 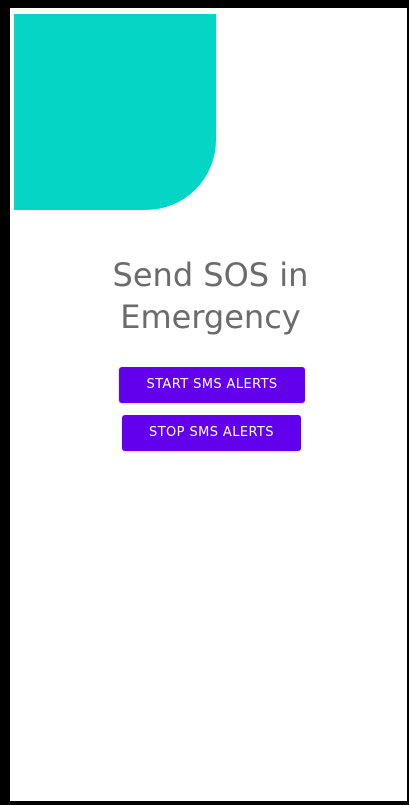 What do you see at coordinates (210, 296) in the screenshot?
I see `page-title: Send SOS in Emergency` at bounding box center [210, 296].